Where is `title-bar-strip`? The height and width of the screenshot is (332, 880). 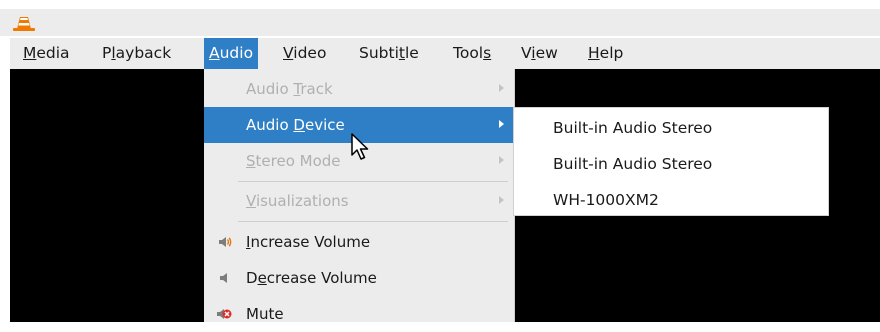
title-bar-strip is located at coordinates (440, 22).